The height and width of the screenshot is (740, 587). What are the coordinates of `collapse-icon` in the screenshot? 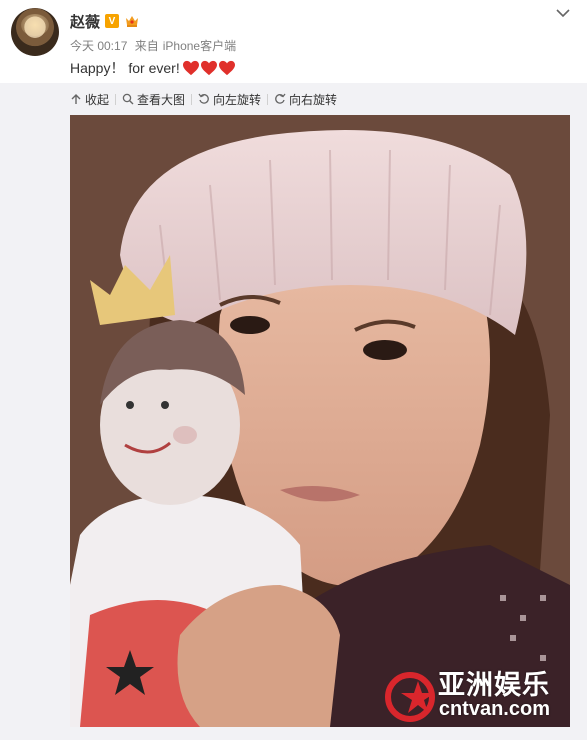 It's located at (76, 99).